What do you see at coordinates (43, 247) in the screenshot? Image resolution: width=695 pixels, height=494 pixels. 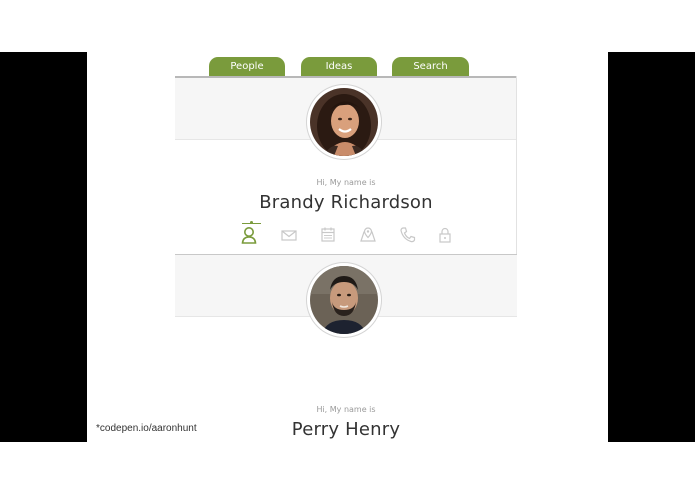 I see `letterbox-left` at bounding box center [43, 247].